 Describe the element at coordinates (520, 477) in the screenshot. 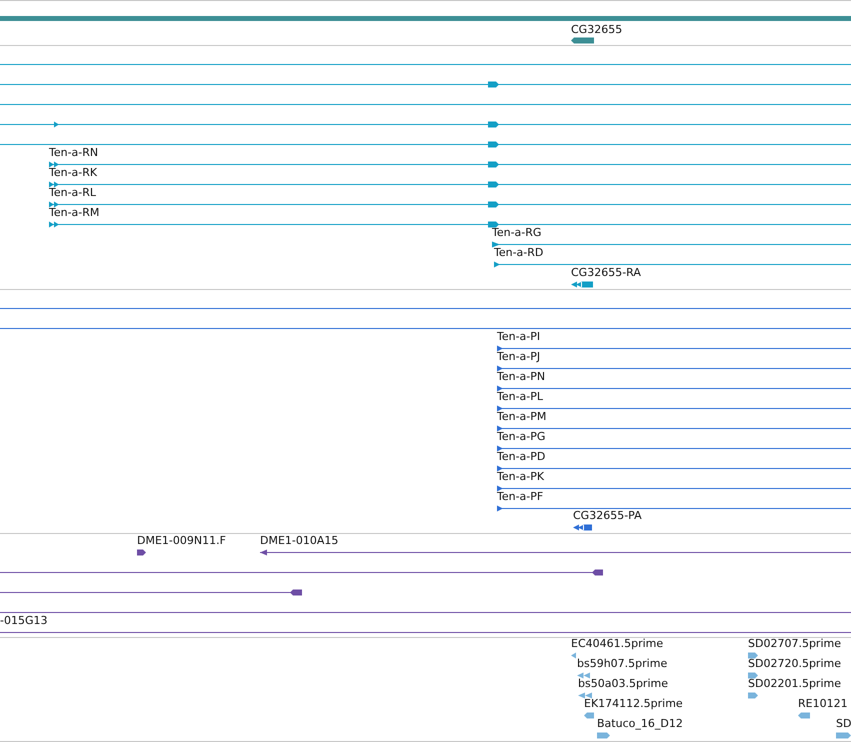

I see `feature-label: Ten-a-PK` at that location.